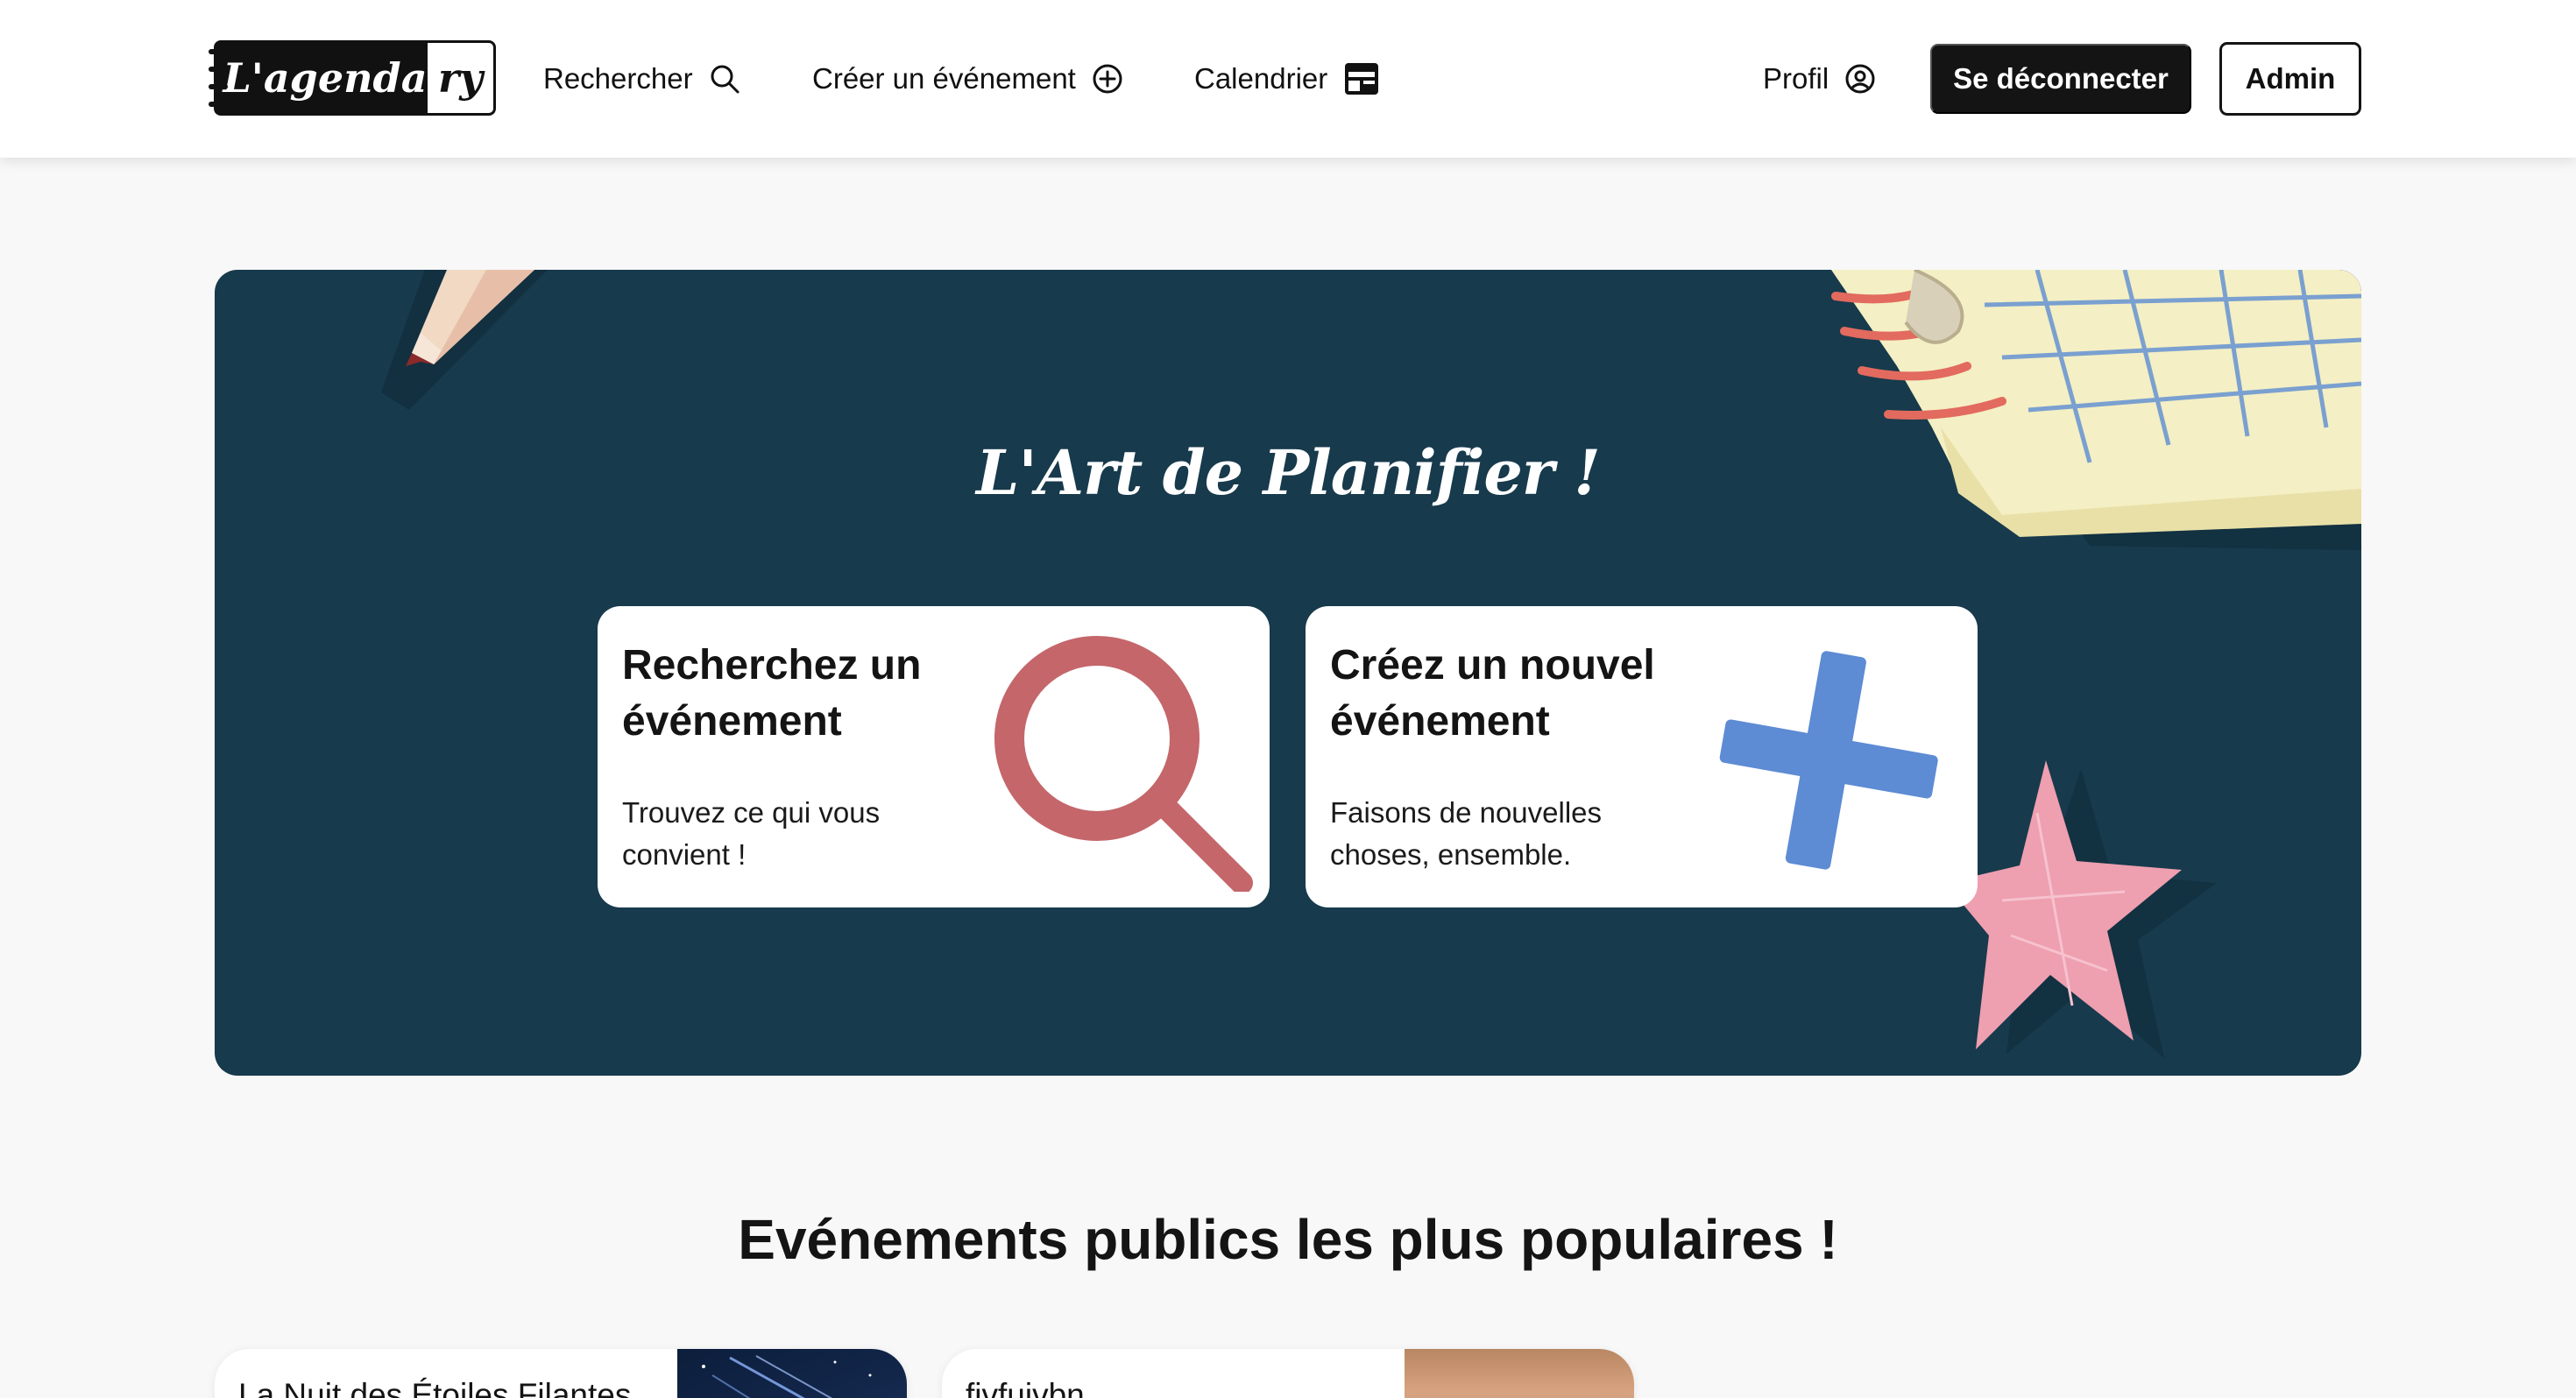  I want to click on hero-title: L'Art de Planifier !, so click(1288, 472).